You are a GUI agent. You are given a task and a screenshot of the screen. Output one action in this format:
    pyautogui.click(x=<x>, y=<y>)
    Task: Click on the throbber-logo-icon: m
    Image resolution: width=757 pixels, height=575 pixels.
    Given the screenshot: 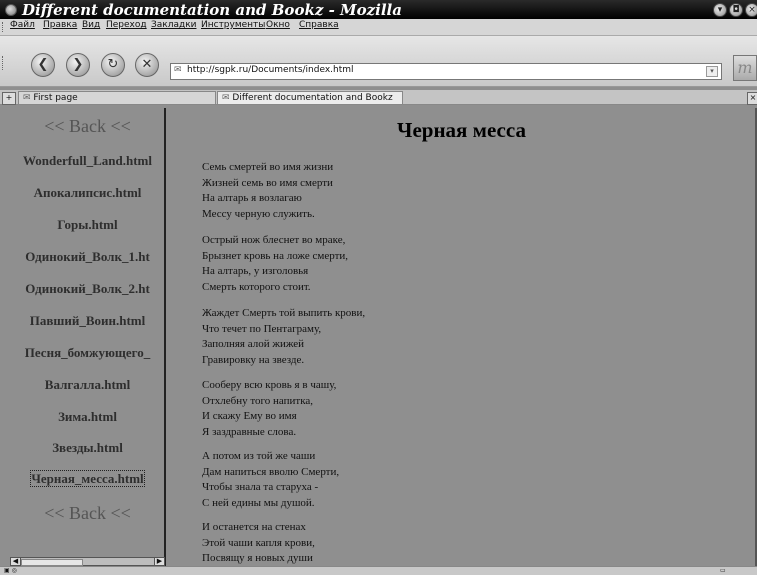 What is the action you would take?
    pyautogui.click(x=745, y=68)
    